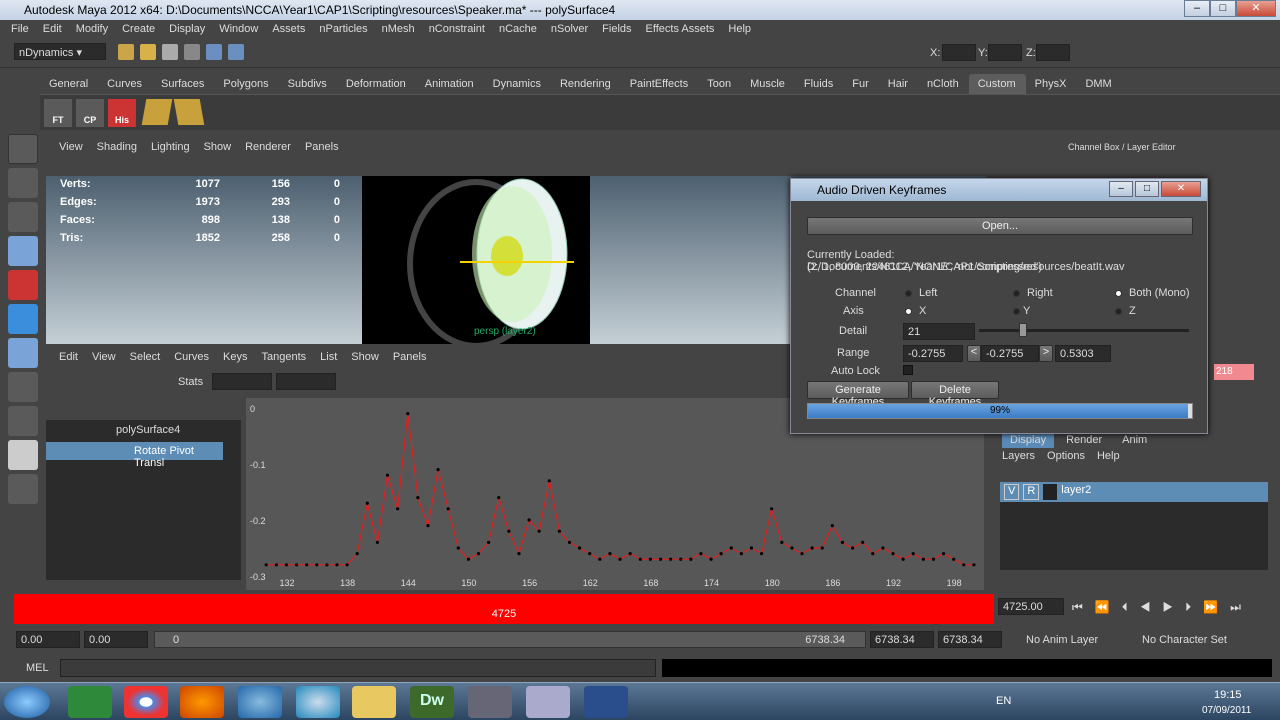  I want to click on graph-menu-keys: Keys, so click(235, 358).